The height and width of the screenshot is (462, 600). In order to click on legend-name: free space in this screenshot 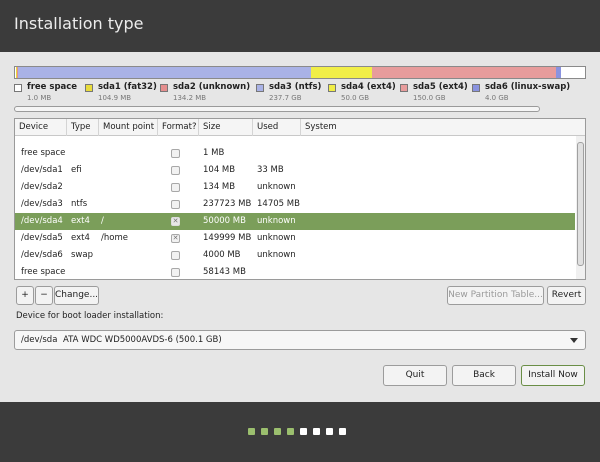, I will do `click(52, 87)`.